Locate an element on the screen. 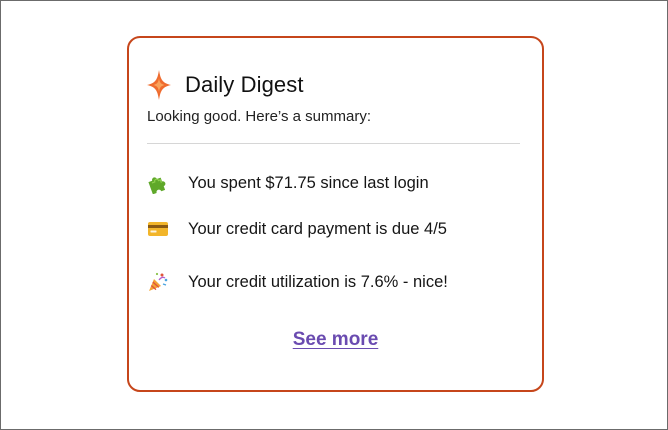 The height and width of the screenshot is (430, 668). digest-item-payment: Your credit card payment is due 4/5 is located at coordinates (297, 229).